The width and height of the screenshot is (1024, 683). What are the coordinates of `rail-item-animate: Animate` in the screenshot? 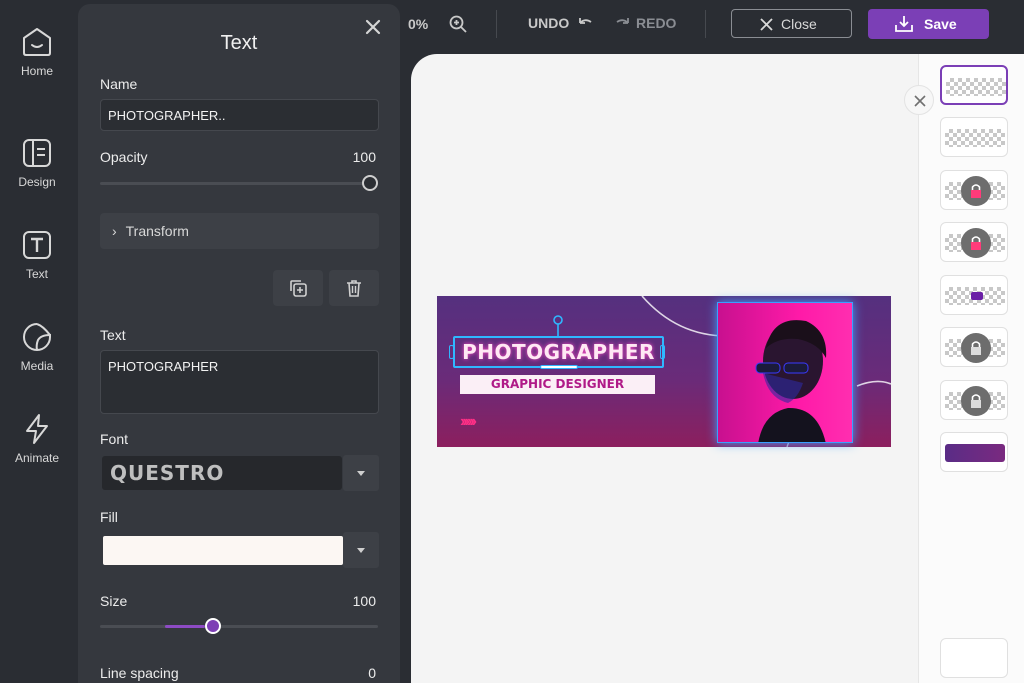 It's located at (37, 439).